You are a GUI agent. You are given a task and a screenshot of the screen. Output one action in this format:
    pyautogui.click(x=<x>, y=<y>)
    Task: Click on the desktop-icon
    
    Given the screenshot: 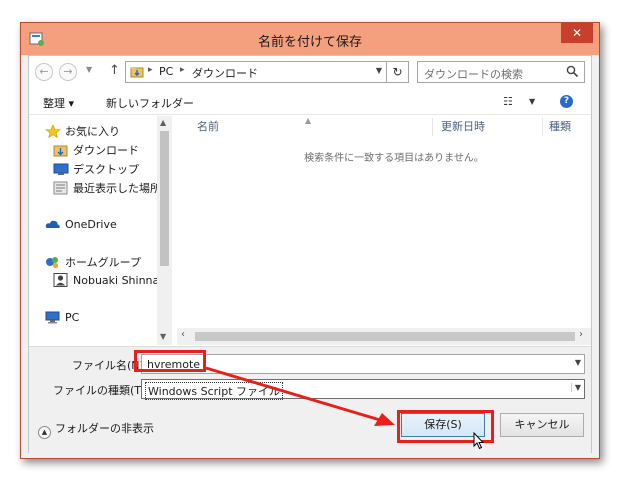 What is the action you would take?
    pyautogui.click(x=61, y=169)
    